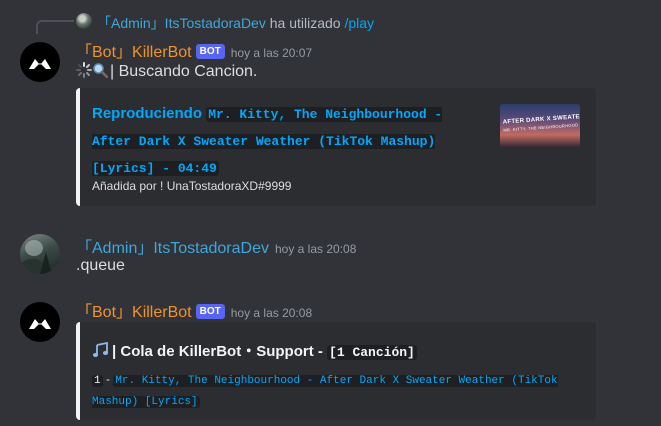 The image size is (661, 426). I want to click on timestamp: hoy a las 20:07, so click(271, 53).